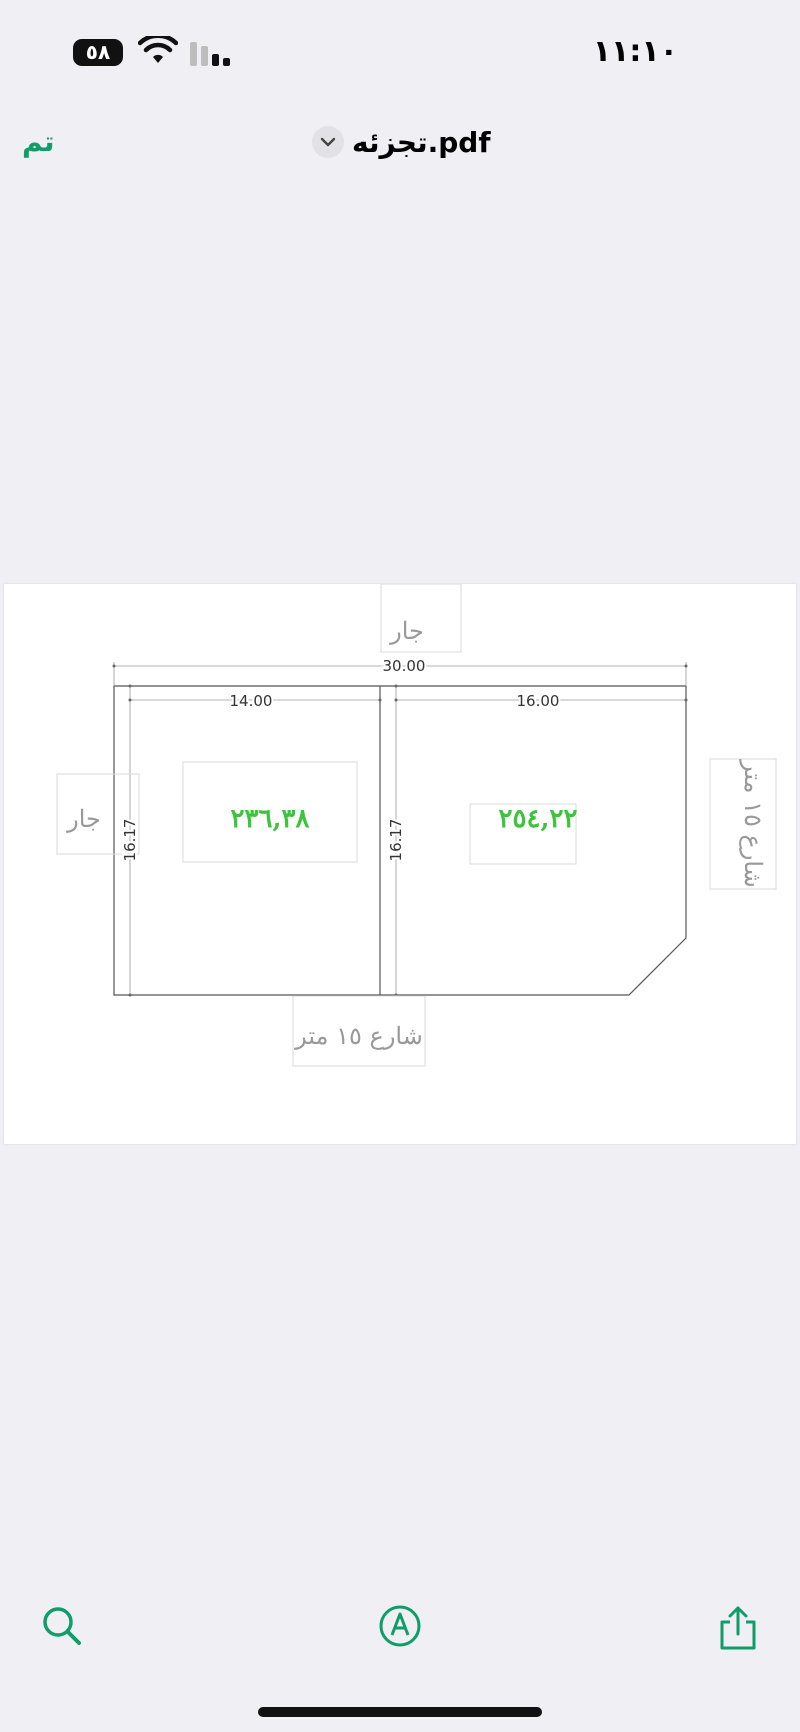 Image resolution: width=800 pixels, height=1732 pixels. I want to click on done-button: تم, so click(38, 141).